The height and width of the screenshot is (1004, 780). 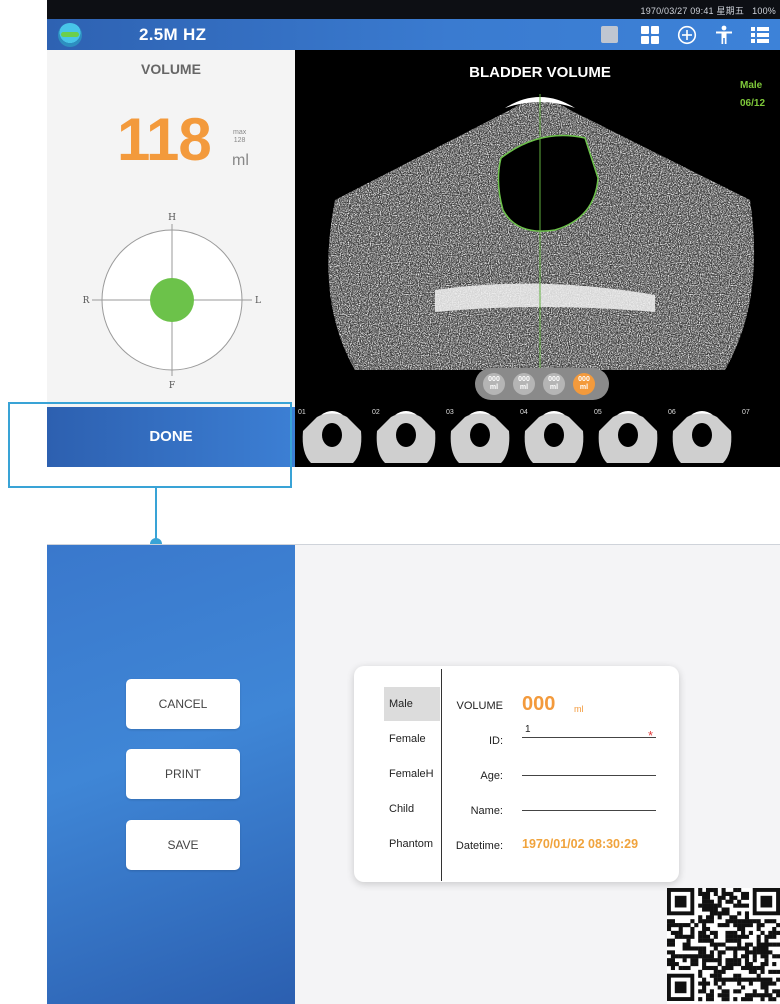 I want to click on thumbnail-number: 07, so click(x=746, y=412).